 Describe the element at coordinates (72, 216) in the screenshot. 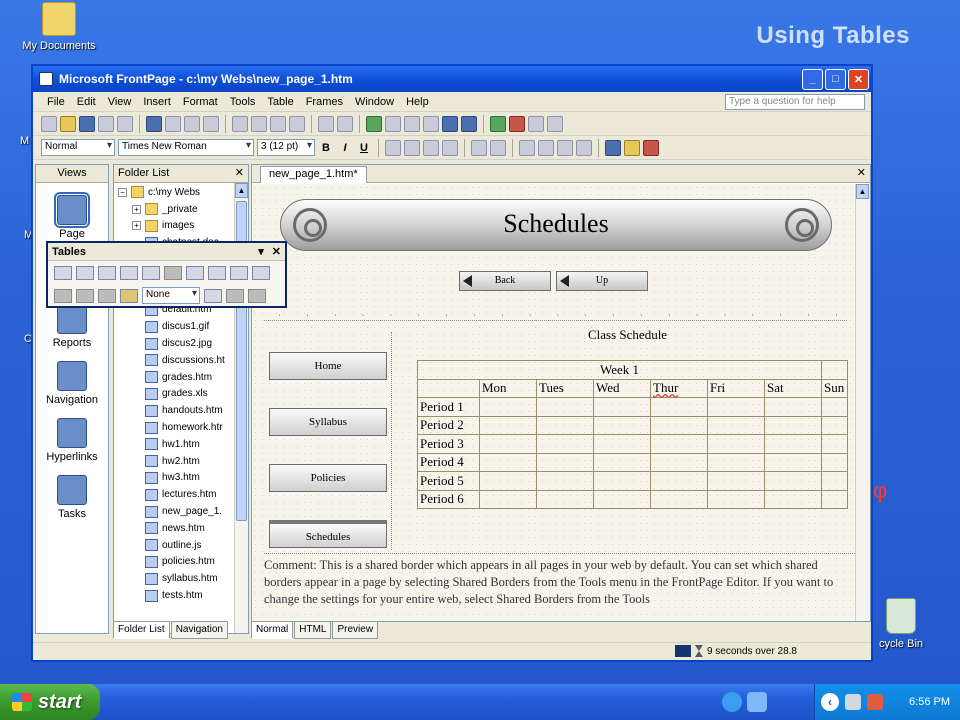

I see `view-page: Page` at that location.